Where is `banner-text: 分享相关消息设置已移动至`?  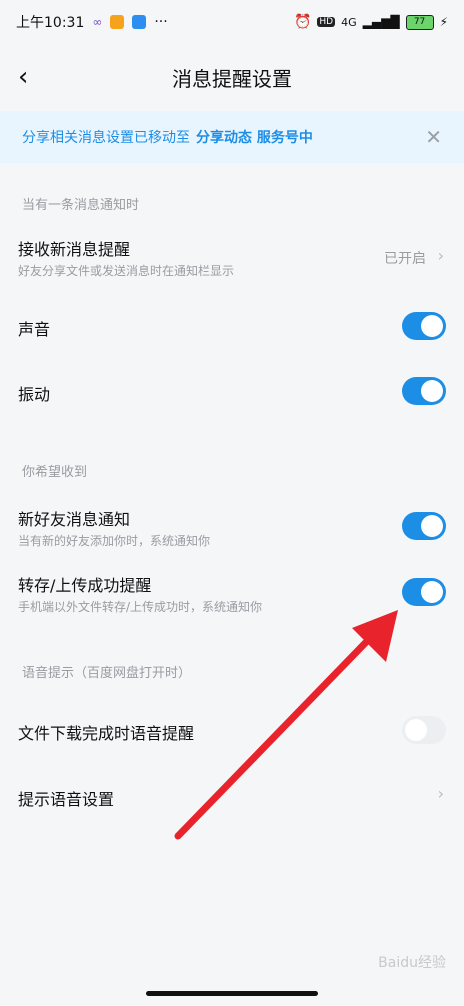 banner-text: 分享相关消息设置已移动至 is located at coordinates (106, 138).